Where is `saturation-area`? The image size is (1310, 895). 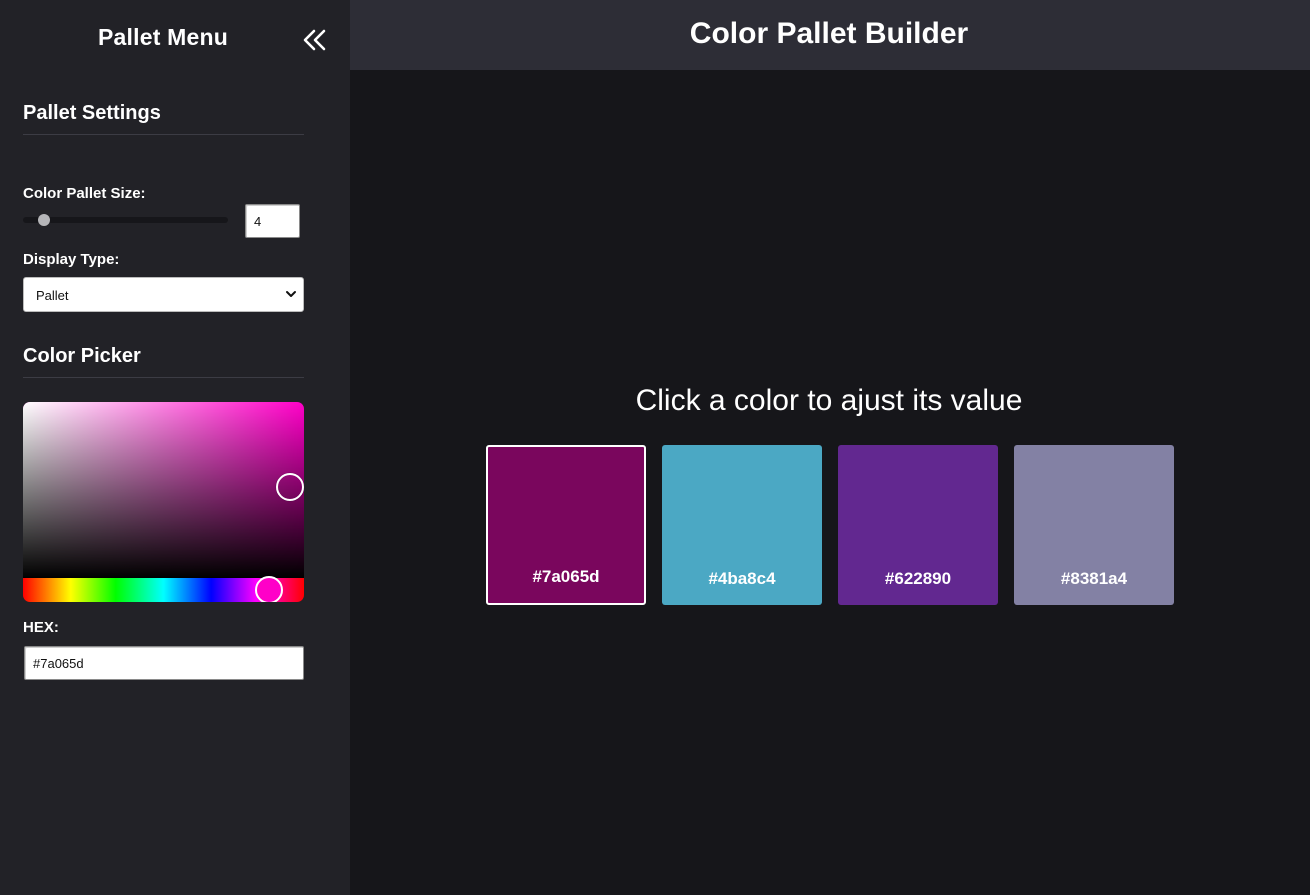 saturation-area is located at coordinates (163, 490).